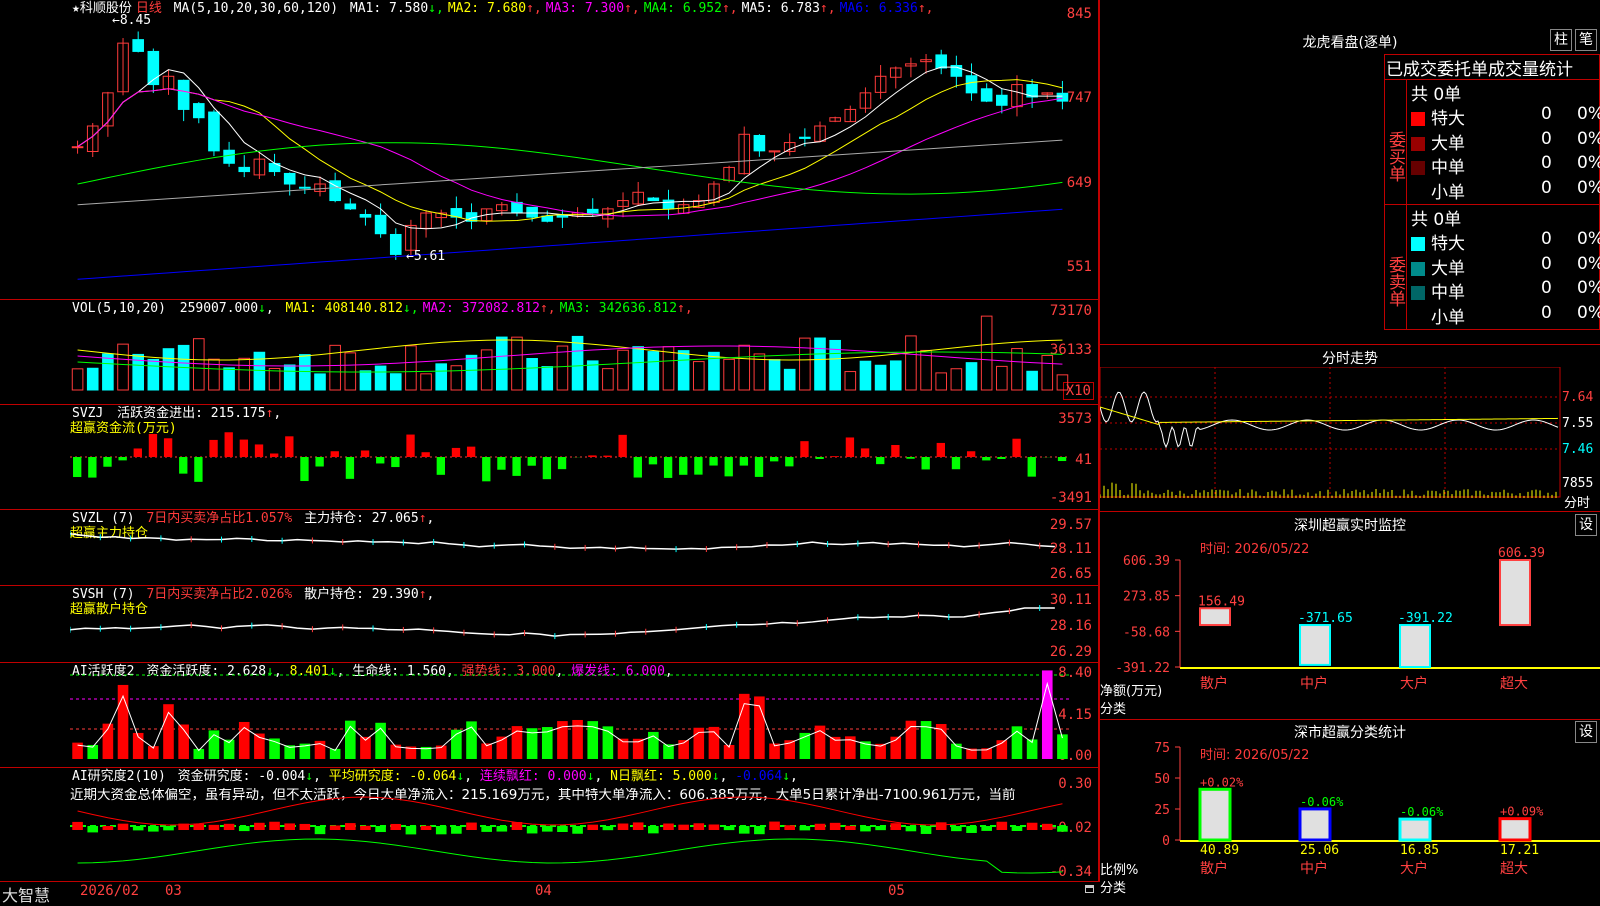  Describe the element at coordinates (1448, 144) in the screenshot. I see `order-size-label: 大单` at that location.